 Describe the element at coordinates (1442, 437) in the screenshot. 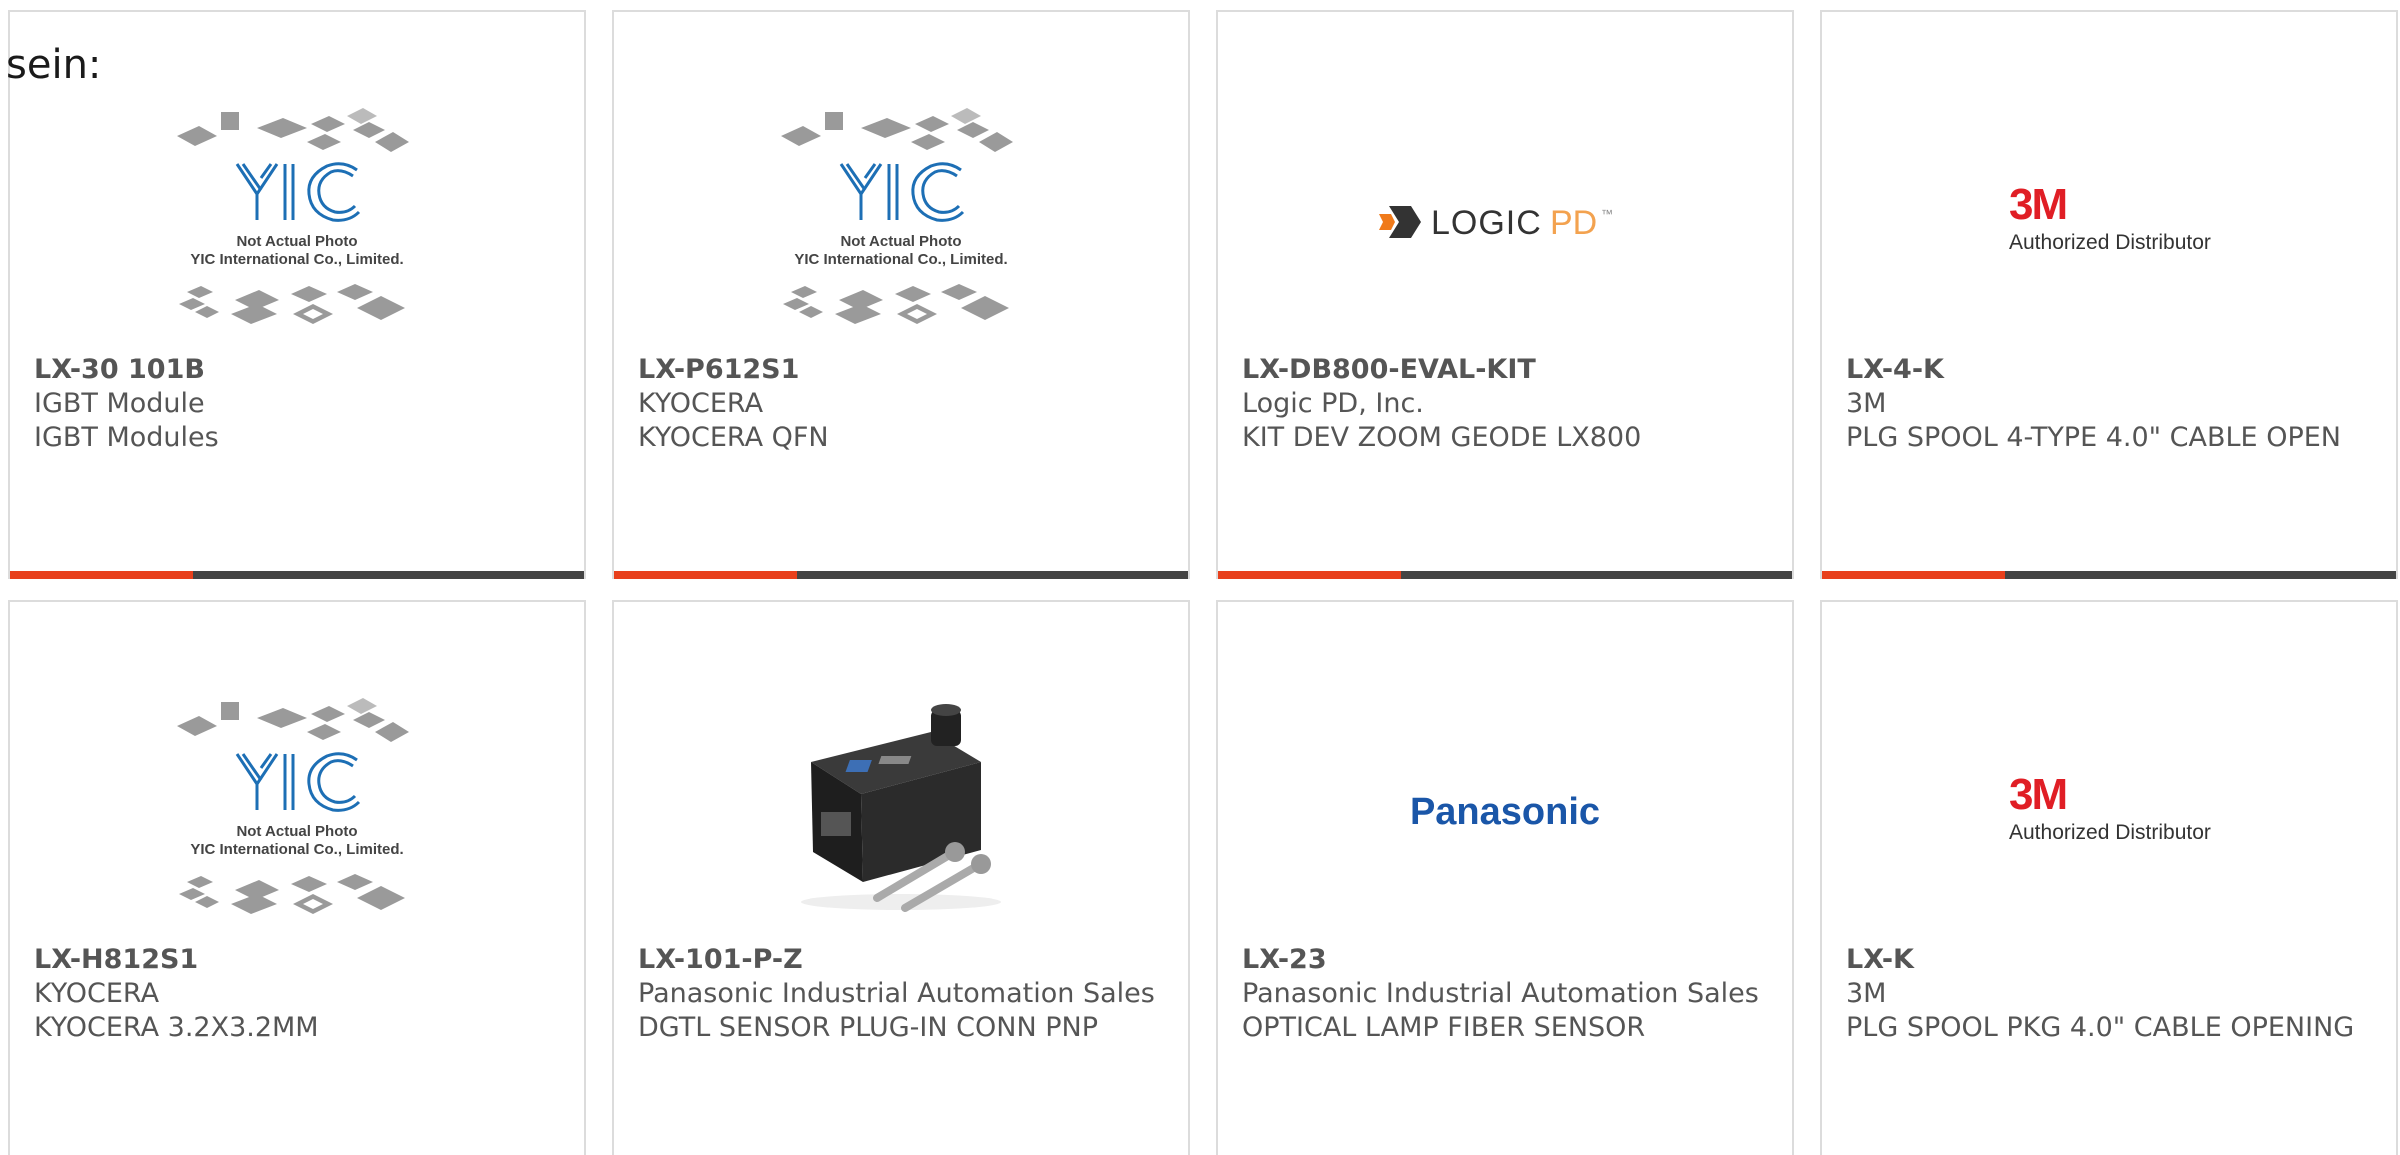

I see `description: KIT DEV ZOOM GEODE LX800` at that location.